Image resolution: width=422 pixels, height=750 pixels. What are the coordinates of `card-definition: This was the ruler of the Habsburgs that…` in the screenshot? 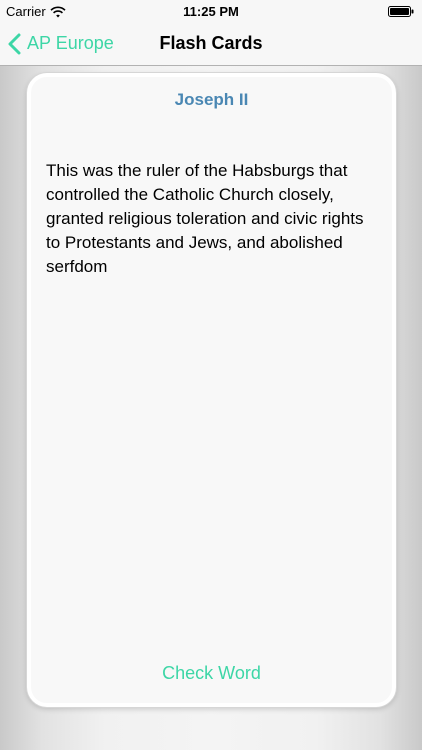 It's located at (205, 218).